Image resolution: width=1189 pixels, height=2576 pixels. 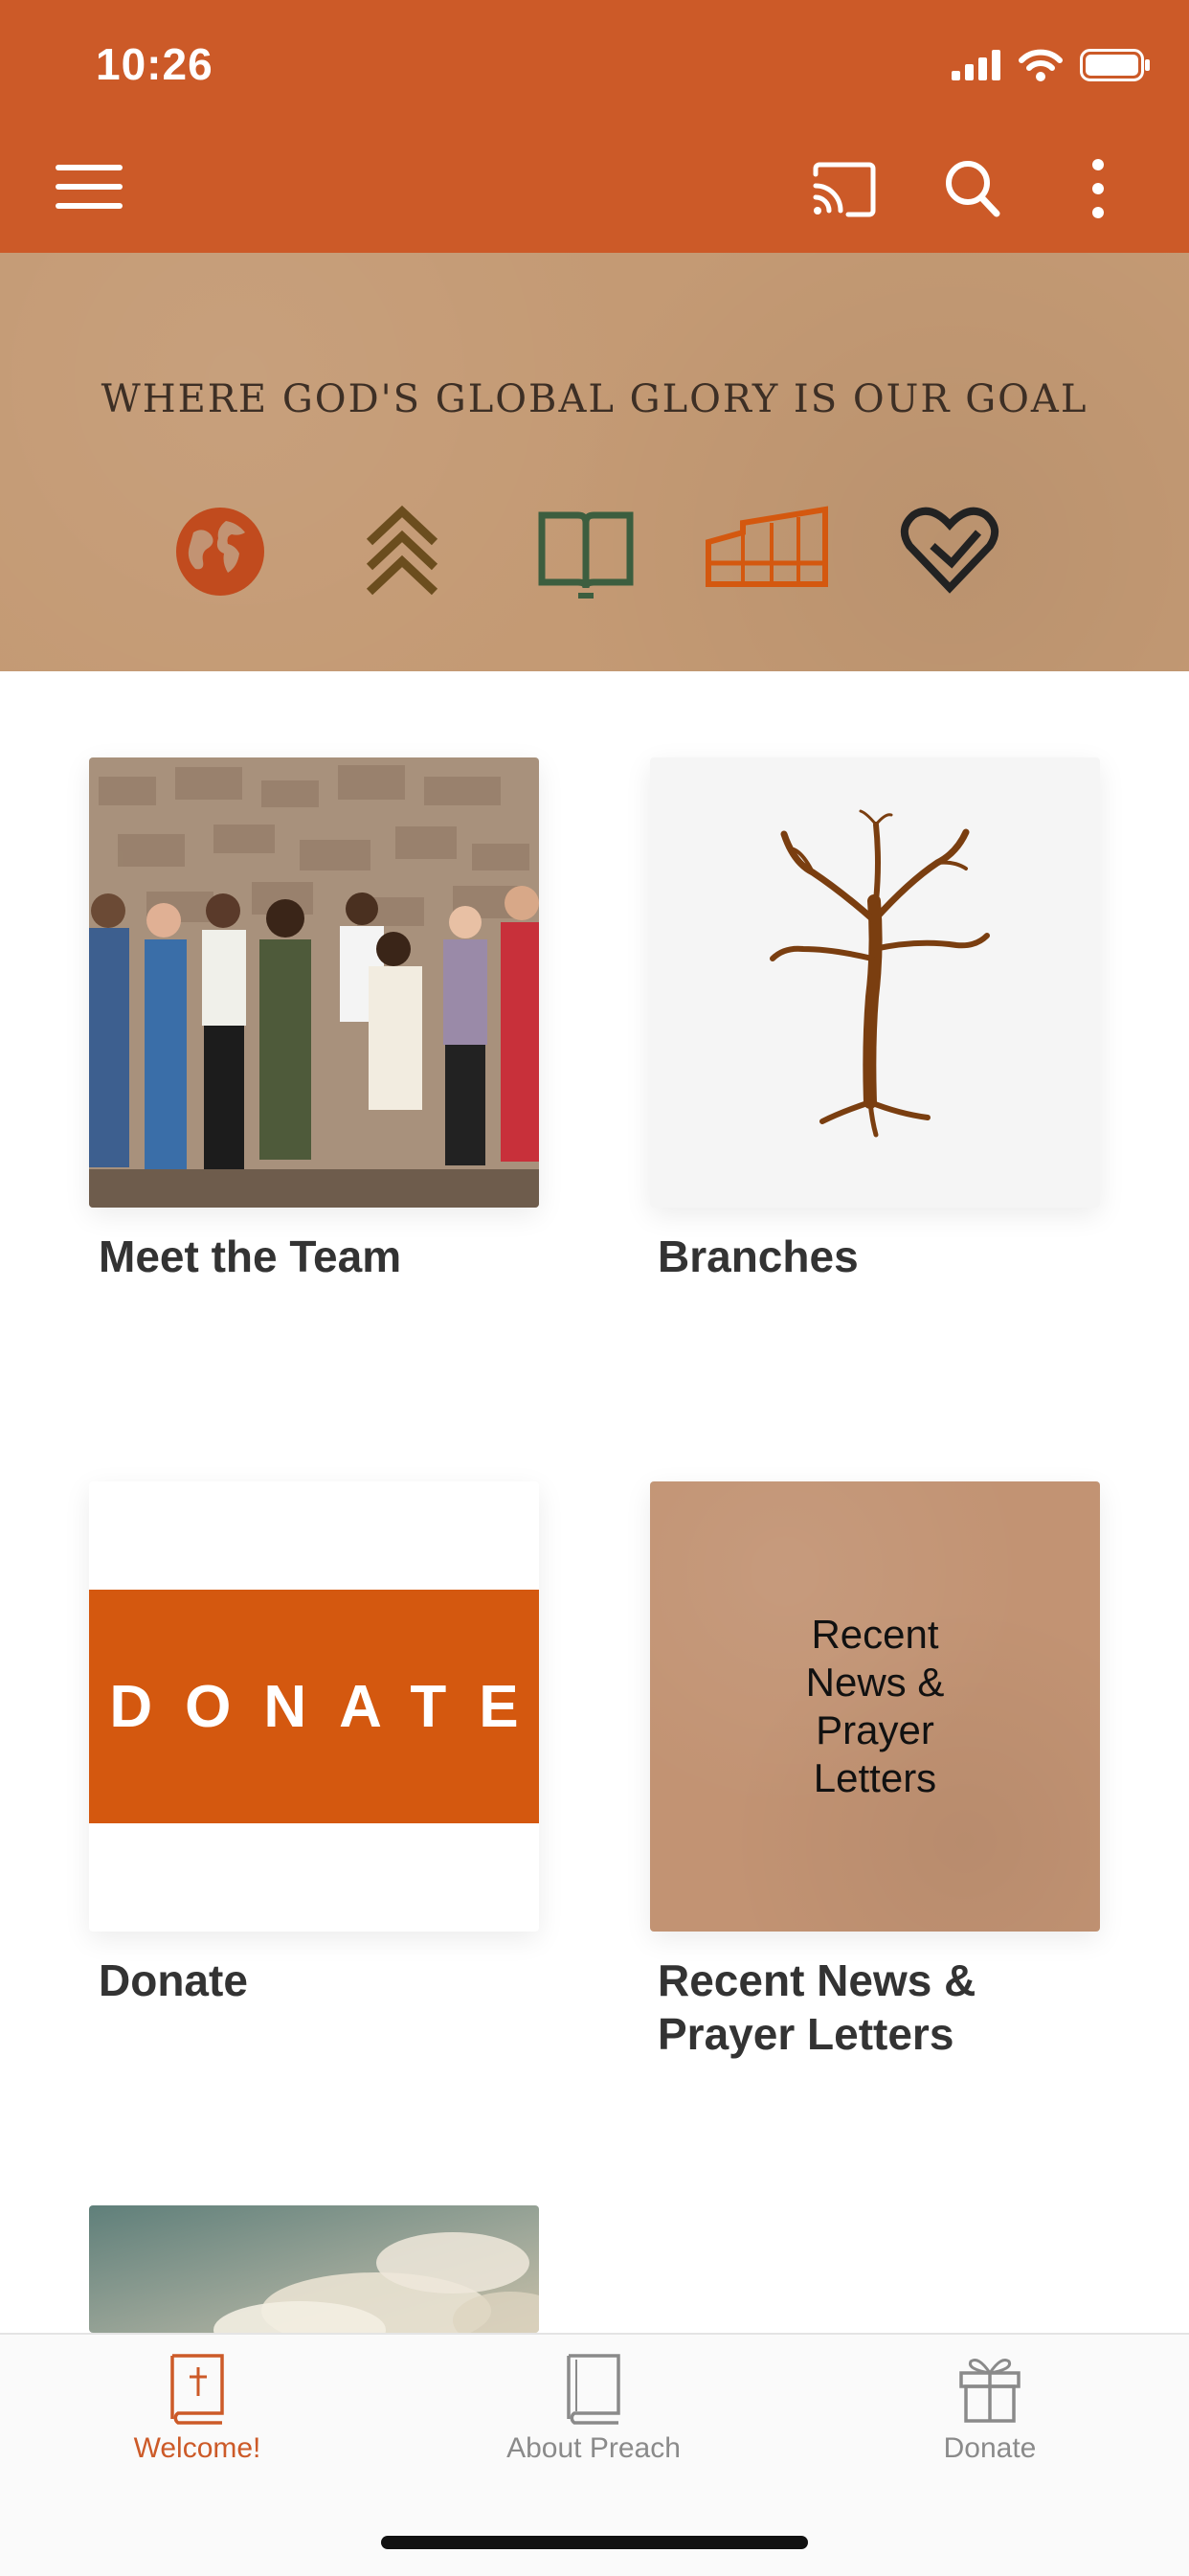 What do you see at coordinates (220, 552) in the screenshot?
I see `globe-icon` at bounding box center [220, 552].